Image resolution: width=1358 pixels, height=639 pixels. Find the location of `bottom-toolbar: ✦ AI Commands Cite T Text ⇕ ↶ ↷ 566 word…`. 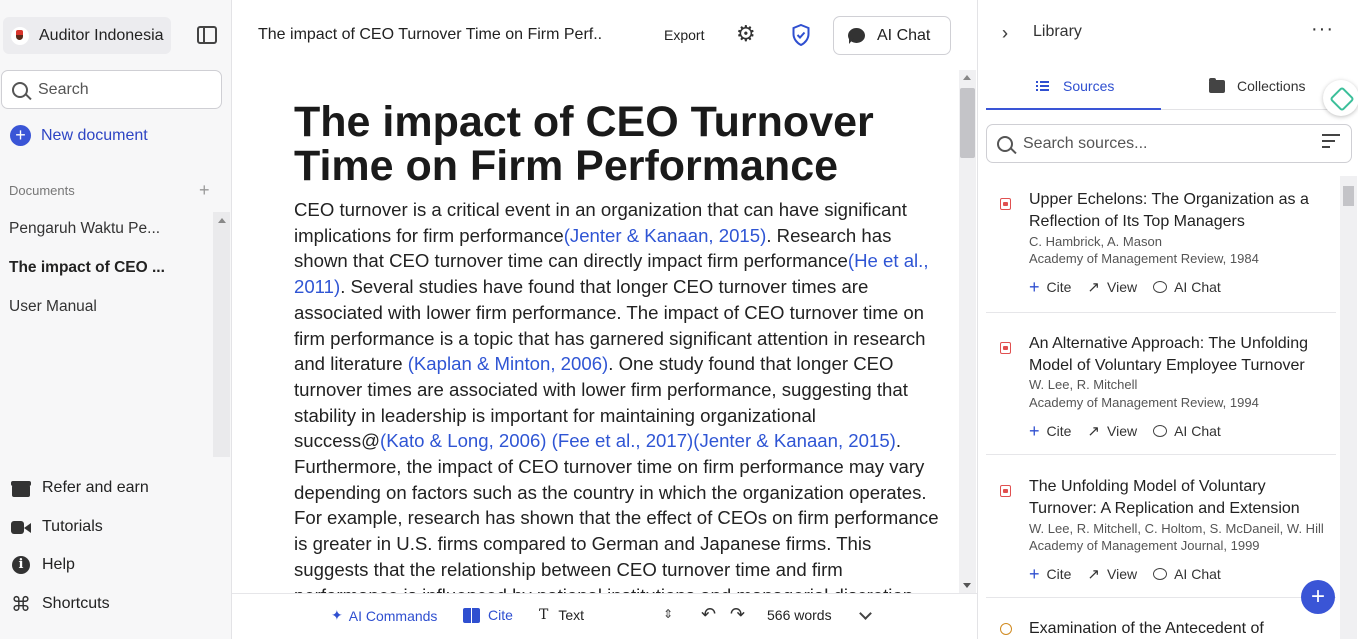

bottom-toolbar: ✦ AI Commands Cite T Text ⇕ ↶ ↷ 566 word… is located at coordinates (604, 616).